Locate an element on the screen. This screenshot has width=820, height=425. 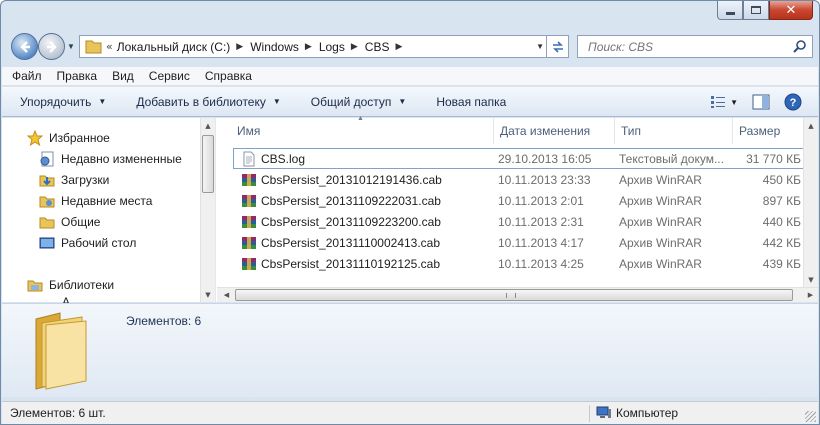
address-history-dropdown: ▼ is located at coordinates (540, 46).